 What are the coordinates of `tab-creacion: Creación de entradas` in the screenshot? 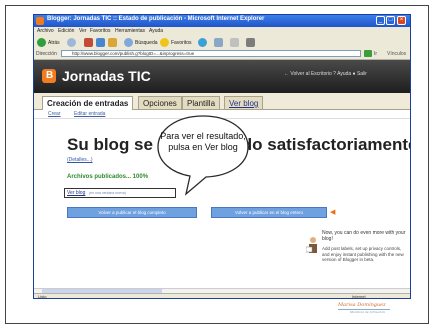 It's located at (88, 103).